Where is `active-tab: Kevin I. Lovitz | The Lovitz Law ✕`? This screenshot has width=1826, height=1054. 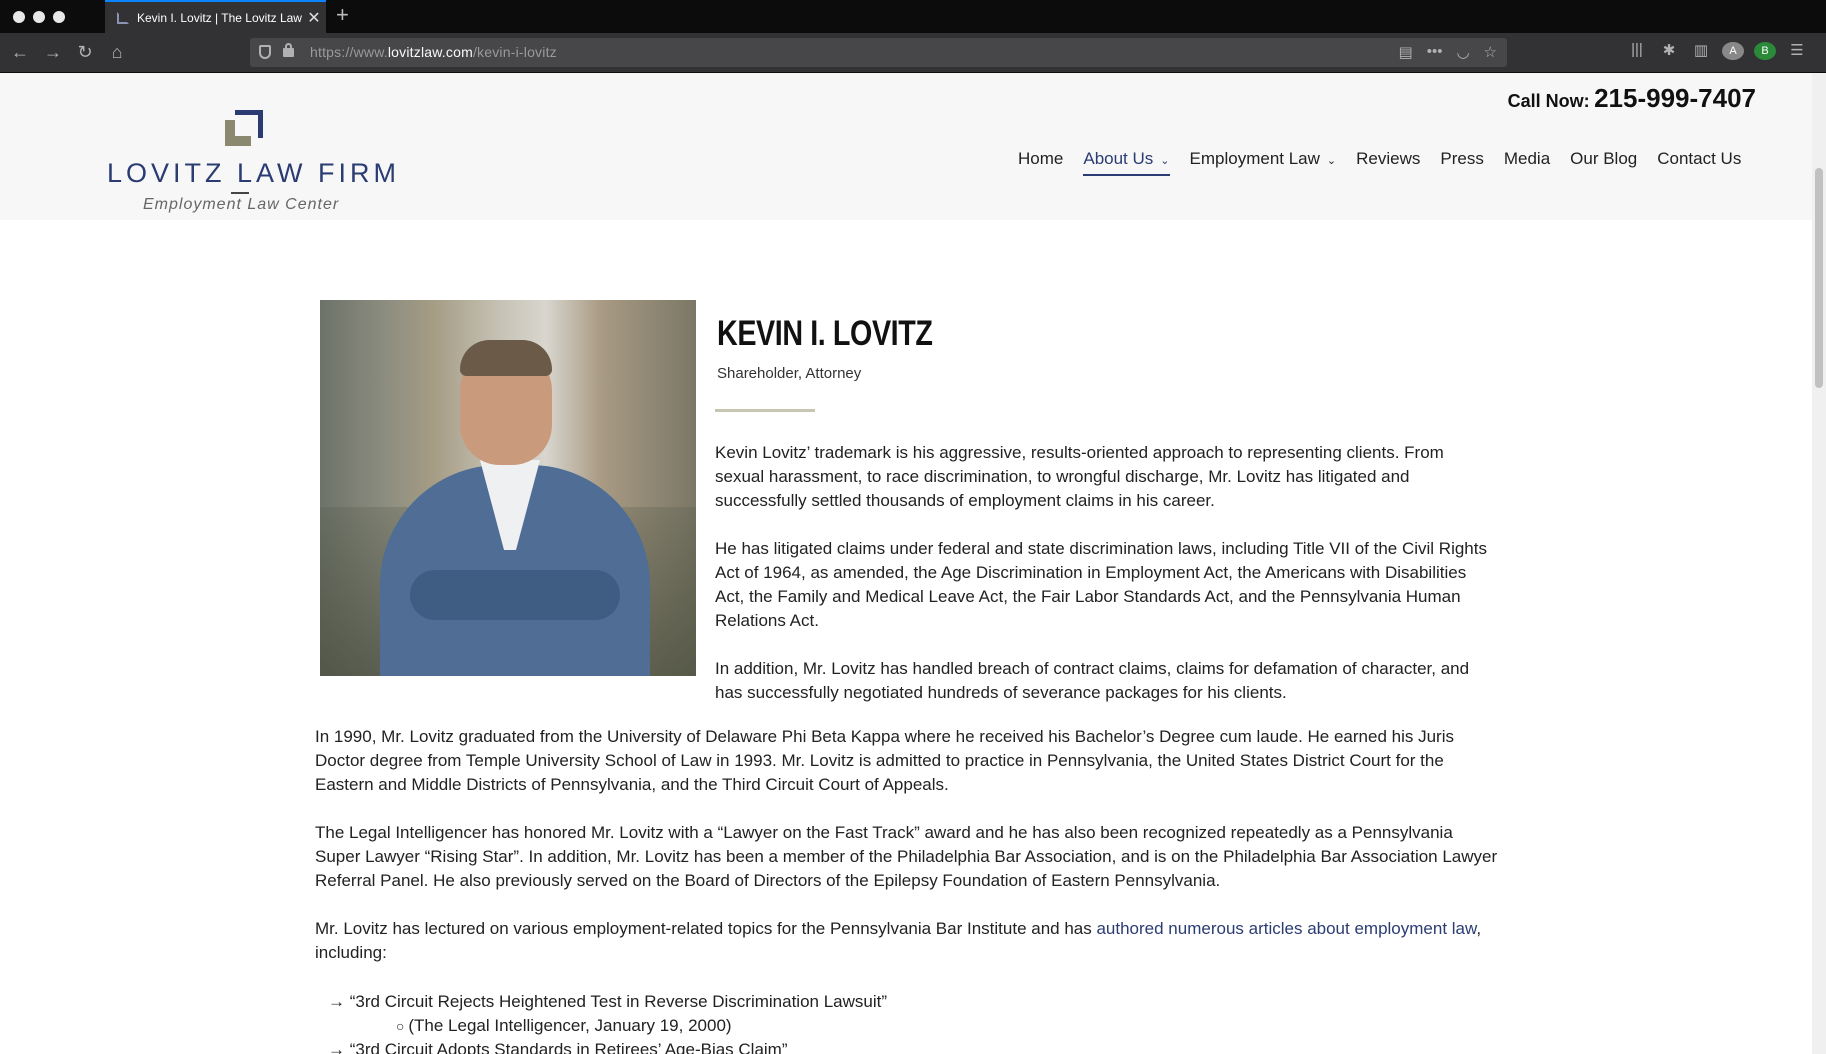 active-tab: Kevin I. Lovitz | The Lovitz Law ✕ is located at coordinates (215, 16).